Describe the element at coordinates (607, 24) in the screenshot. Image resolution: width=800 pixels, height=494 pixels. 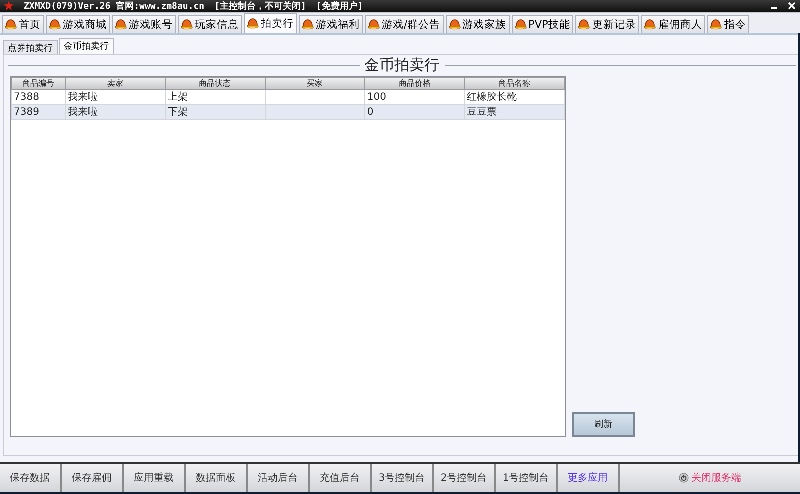
I see `tab: 更新记录` at that location.